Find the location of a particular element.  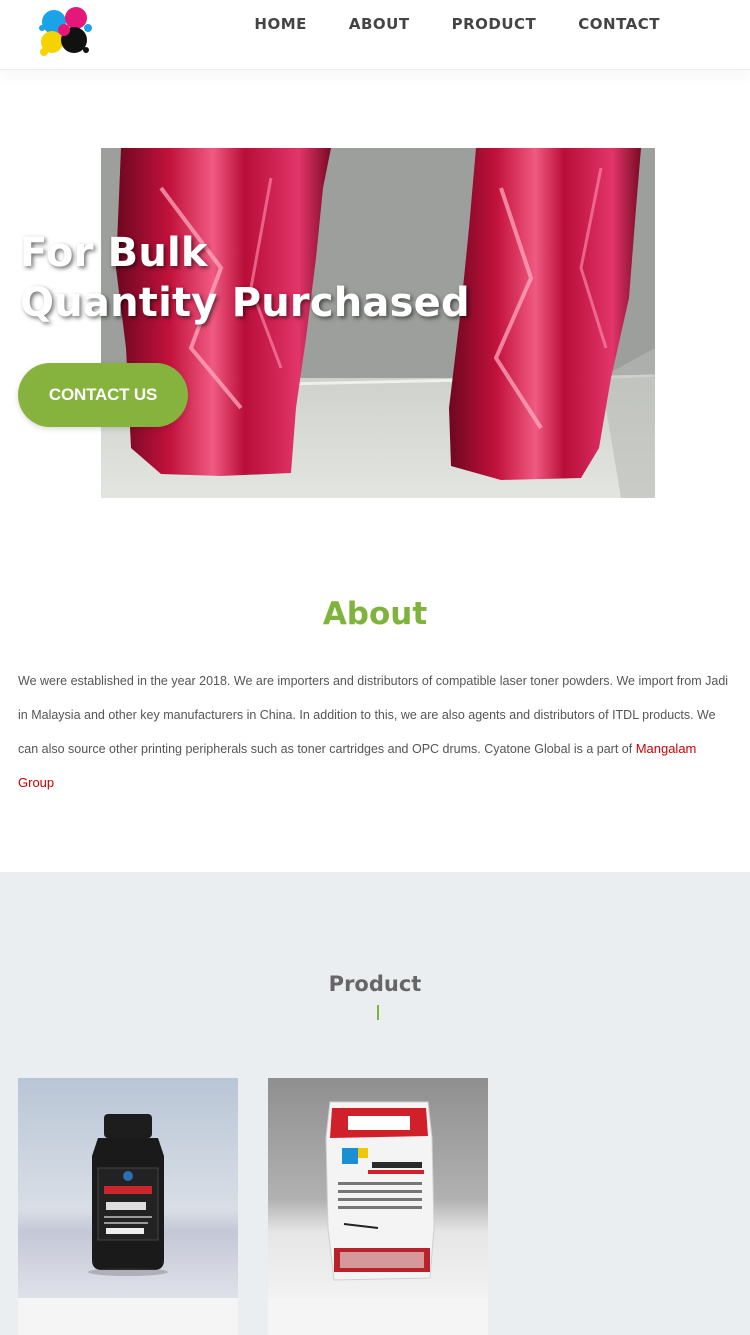

hero-title-line2: Quantity Purchased is located at coordinates (245, 303).